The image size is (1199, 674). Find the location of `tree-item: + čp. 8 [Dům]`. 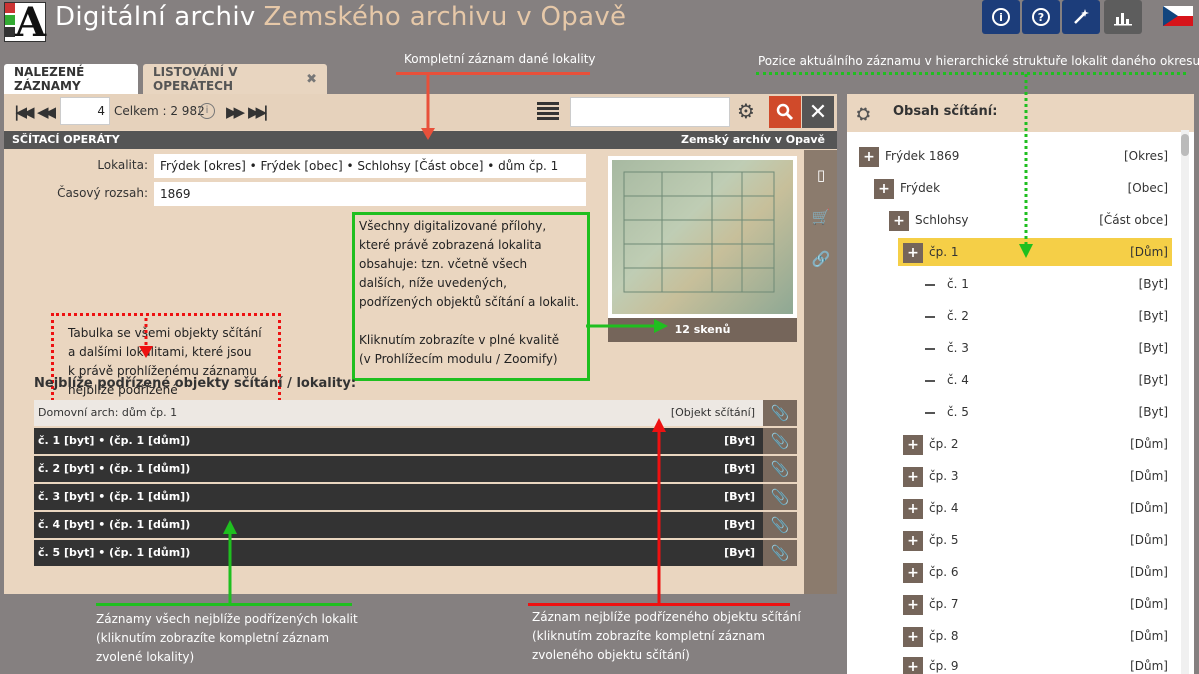

tree-item: + čp. 8 [Dům] is located at coordinates (1037, 636).